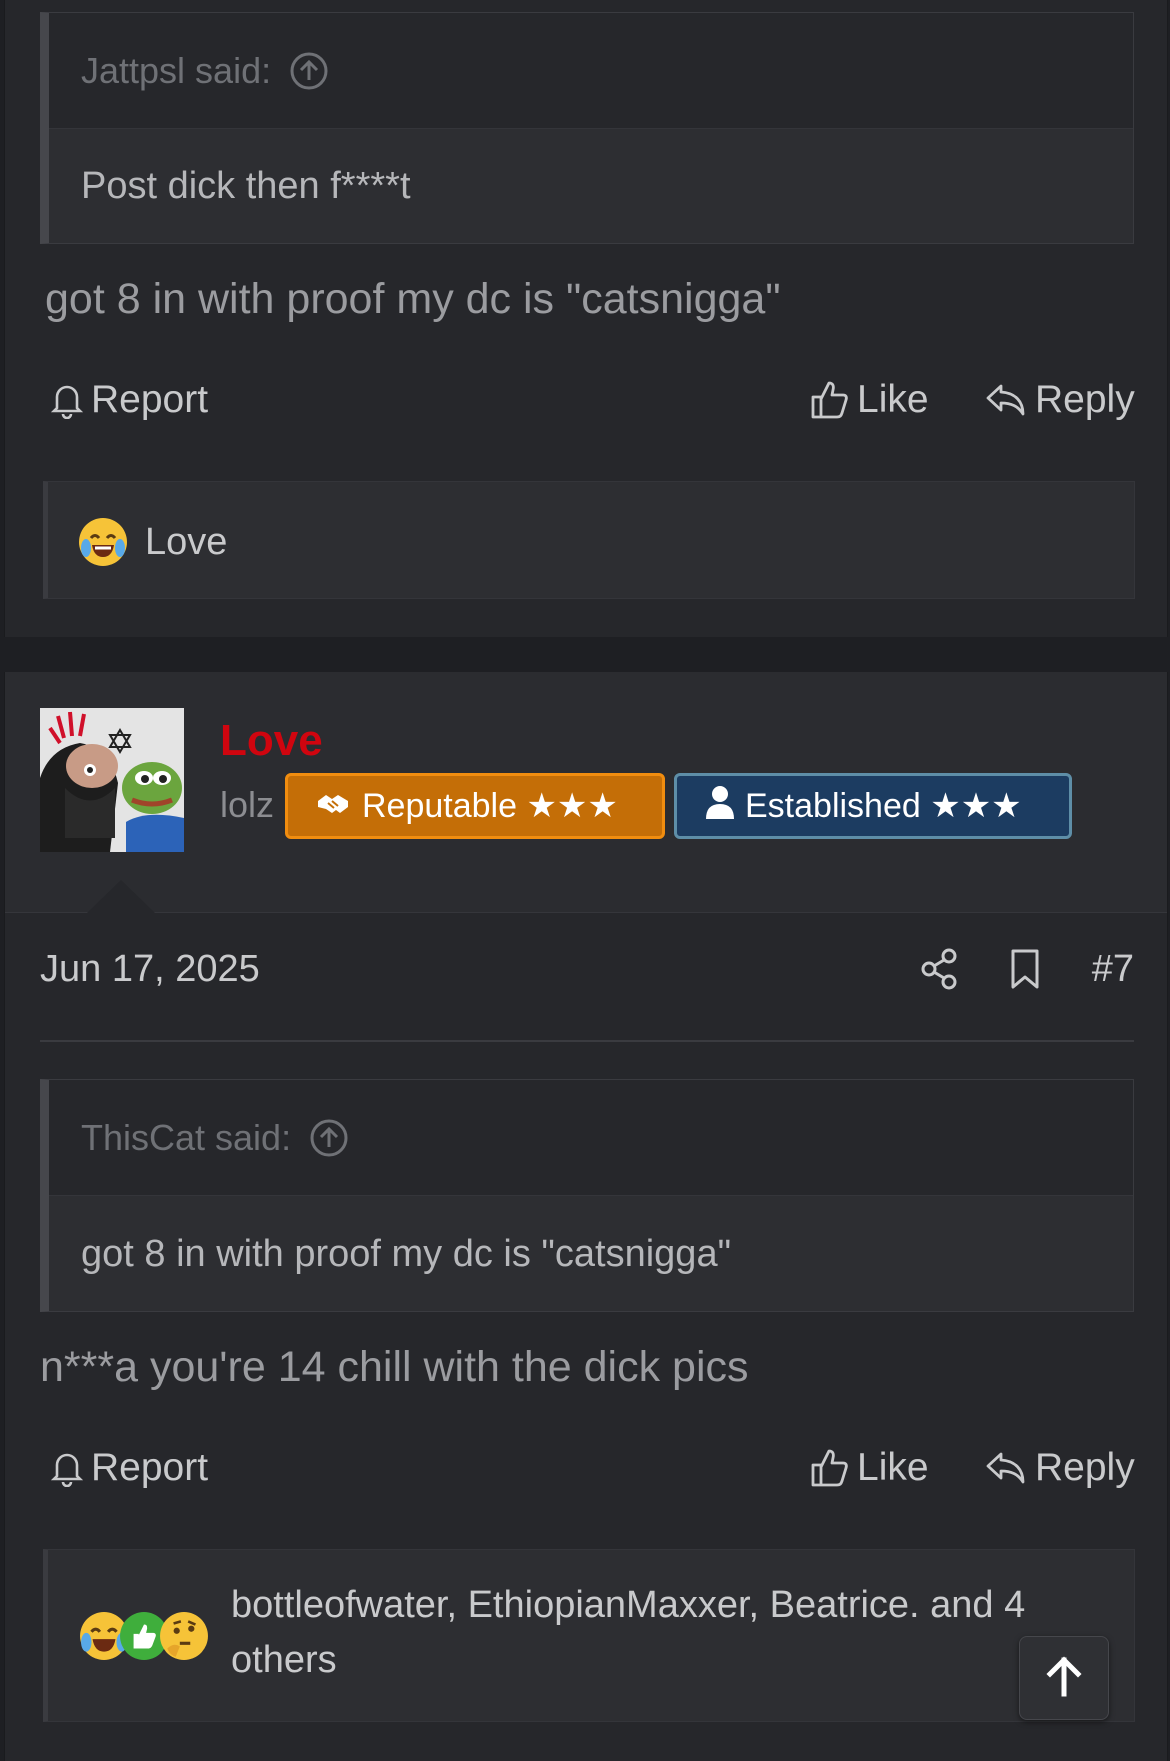  Describe the element at coordinates (394, 1367) in the screenshot. I see `post-message: n***a you're 14 chill with the dick pics` at that location.